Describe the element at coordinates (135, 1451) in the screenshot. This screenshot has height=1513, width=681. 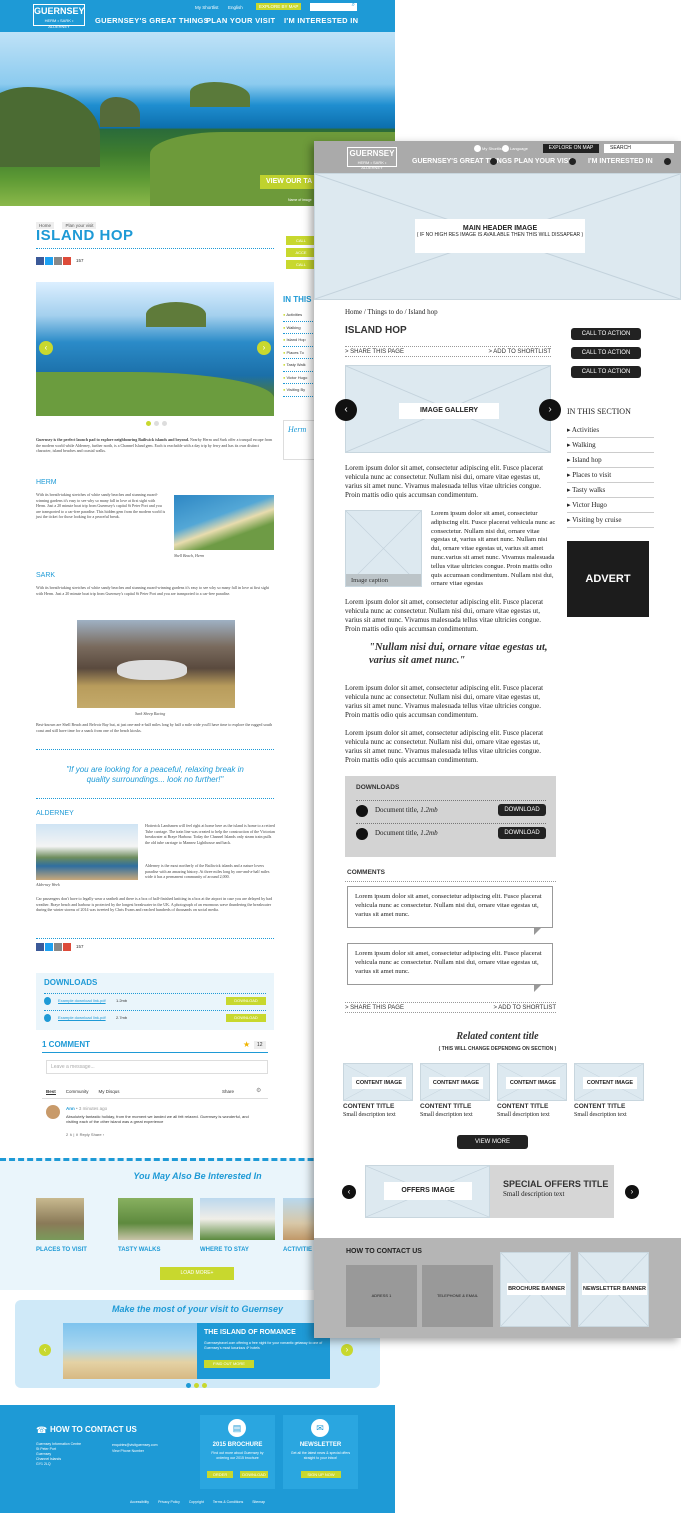
I see `phone-link: View Phone Number` at that location.